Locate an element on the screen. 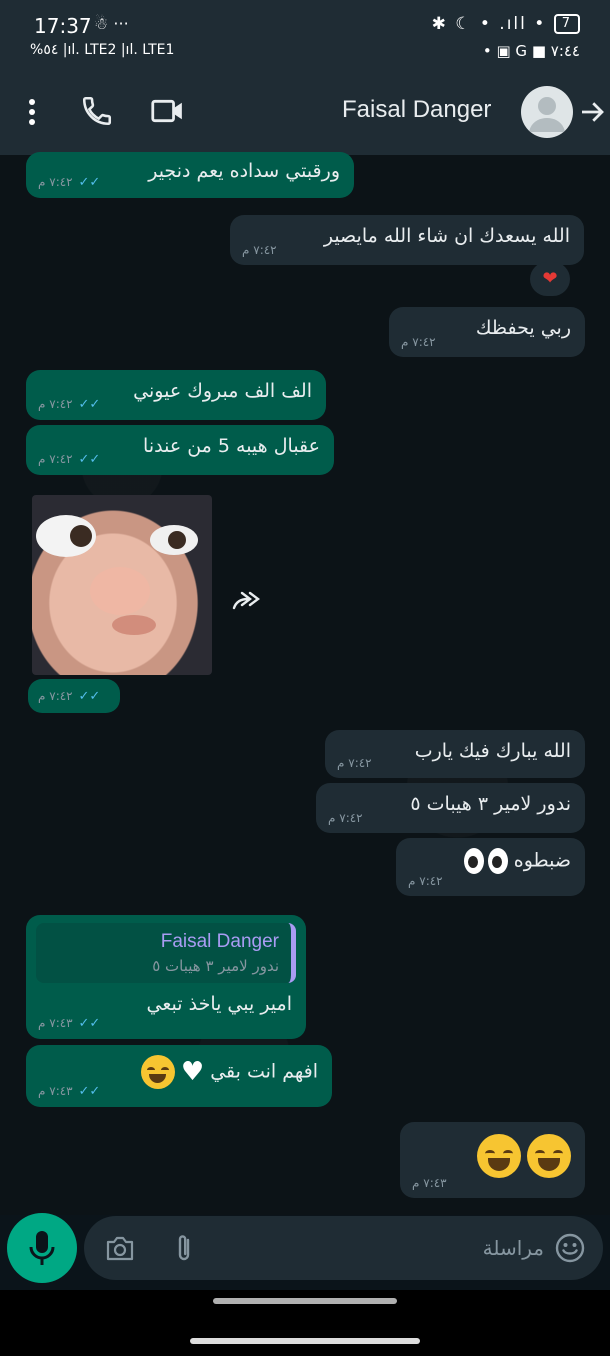 The image size is (610, 1356). message-bubble-outgoing: عقبال هيبه 5 من عندنا ٧:٤٢ م ✓✓ is located at coordinates (180, 450).